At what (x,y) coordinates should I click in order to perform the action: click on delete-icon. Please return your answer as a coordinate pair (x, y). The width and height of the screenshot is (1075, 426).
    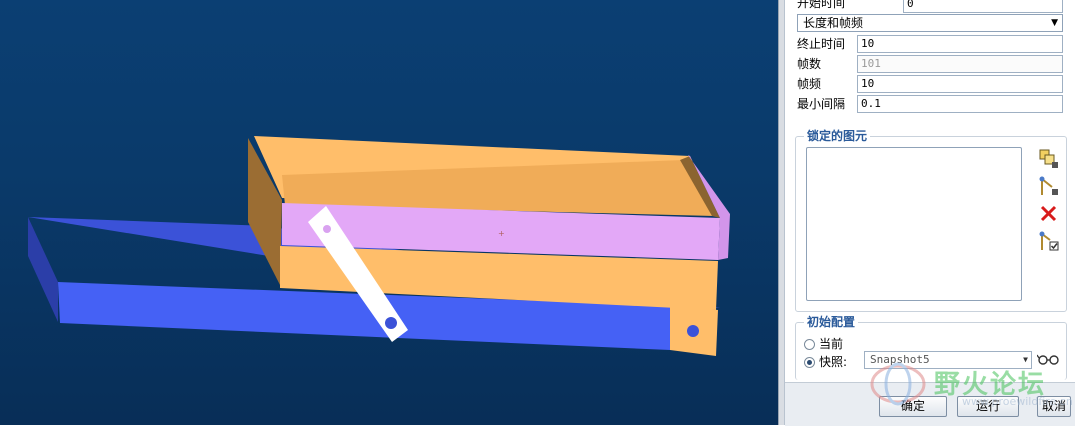
    Looking at the image, I should click on (1049, 214).